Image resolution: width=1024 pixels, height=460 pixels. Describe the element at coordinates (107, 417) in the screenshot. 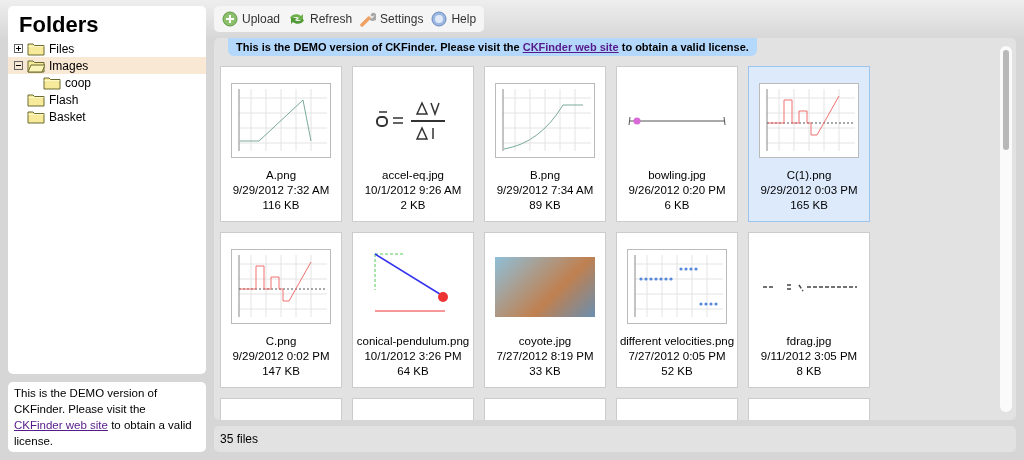

I see `license-notice: This is the DEMO version of CKFinder. Please visit the CKFinder web site to obtain a valid license.` at that location.